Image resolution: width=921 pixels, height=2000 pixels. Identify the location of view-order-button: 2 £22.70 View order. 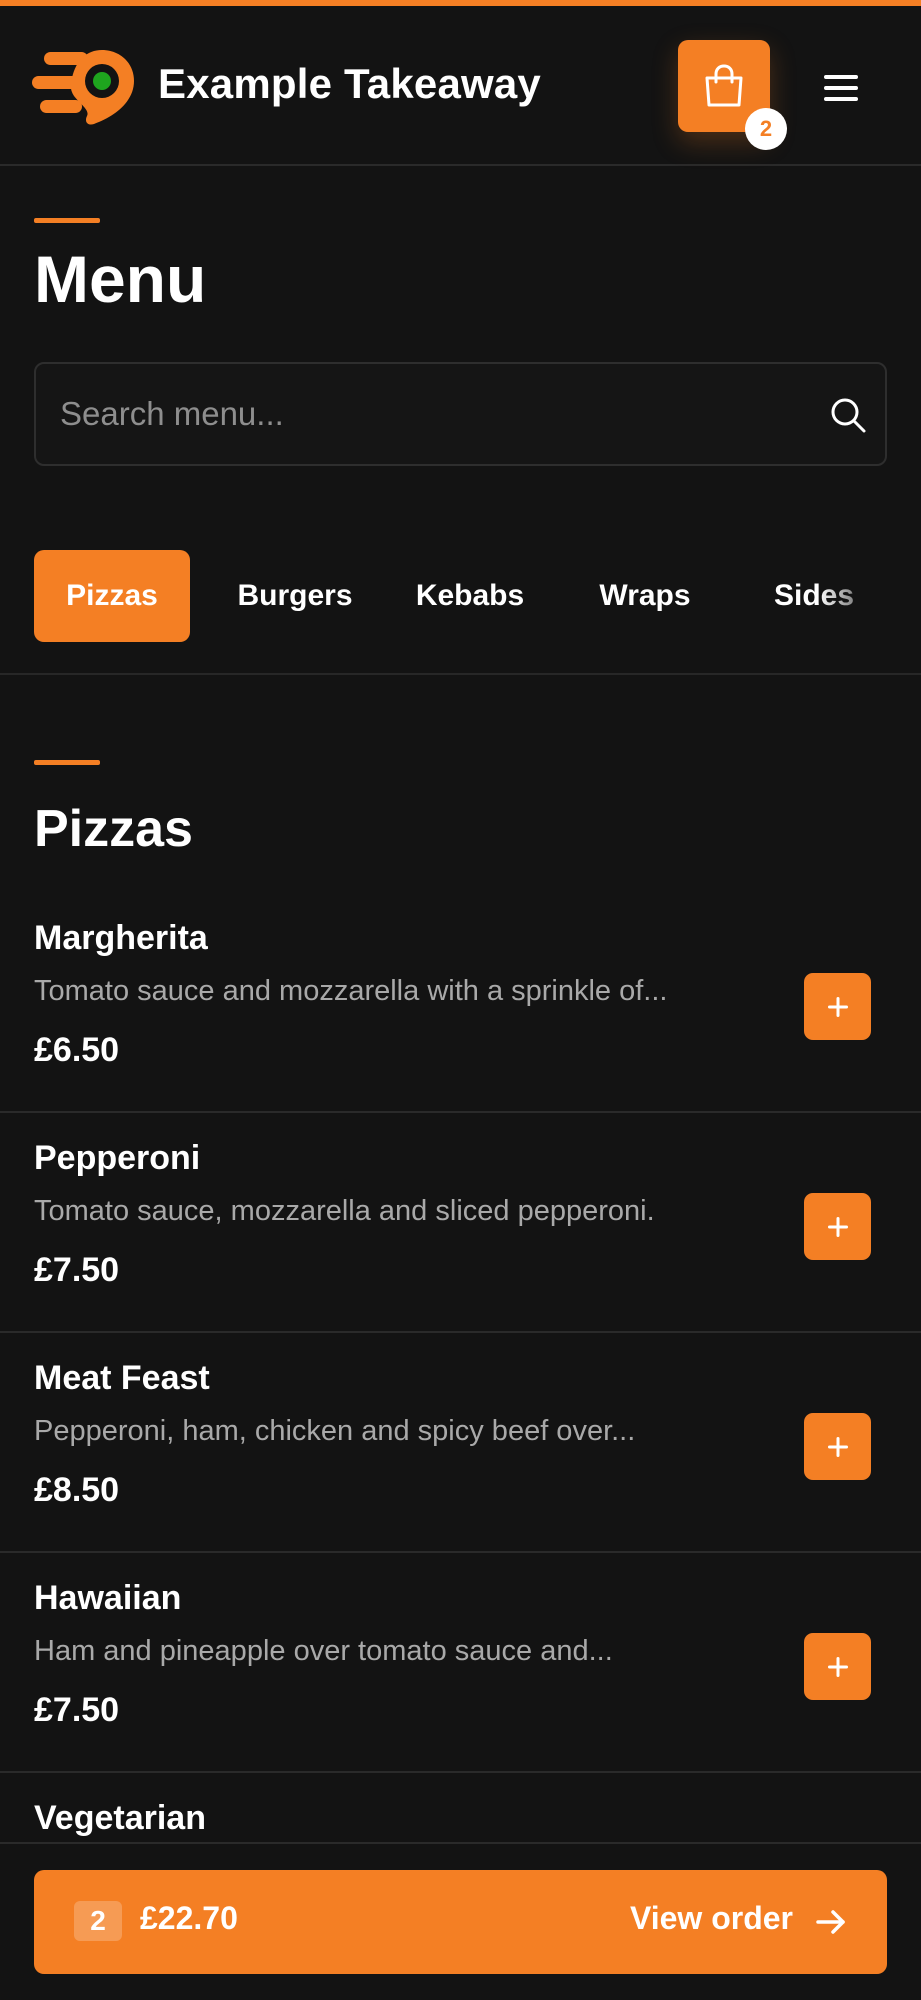
(460, 1922).